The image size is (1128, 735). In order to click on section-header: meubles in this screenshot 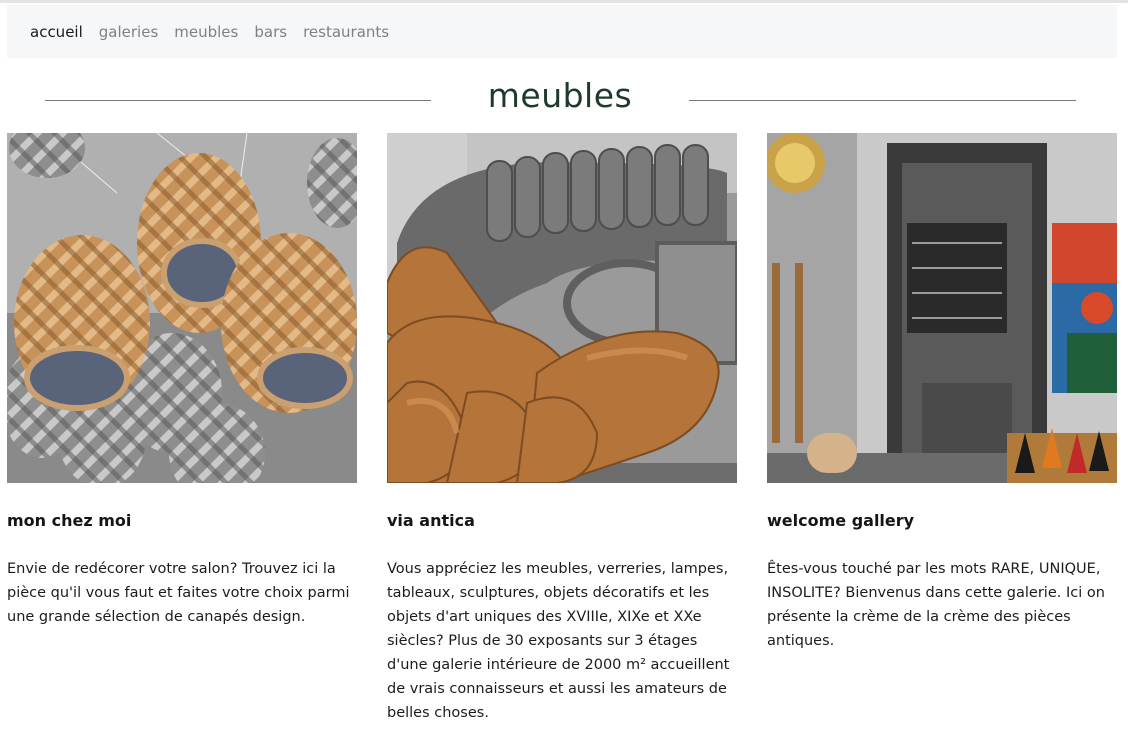, I will do `click(560, 98)`.